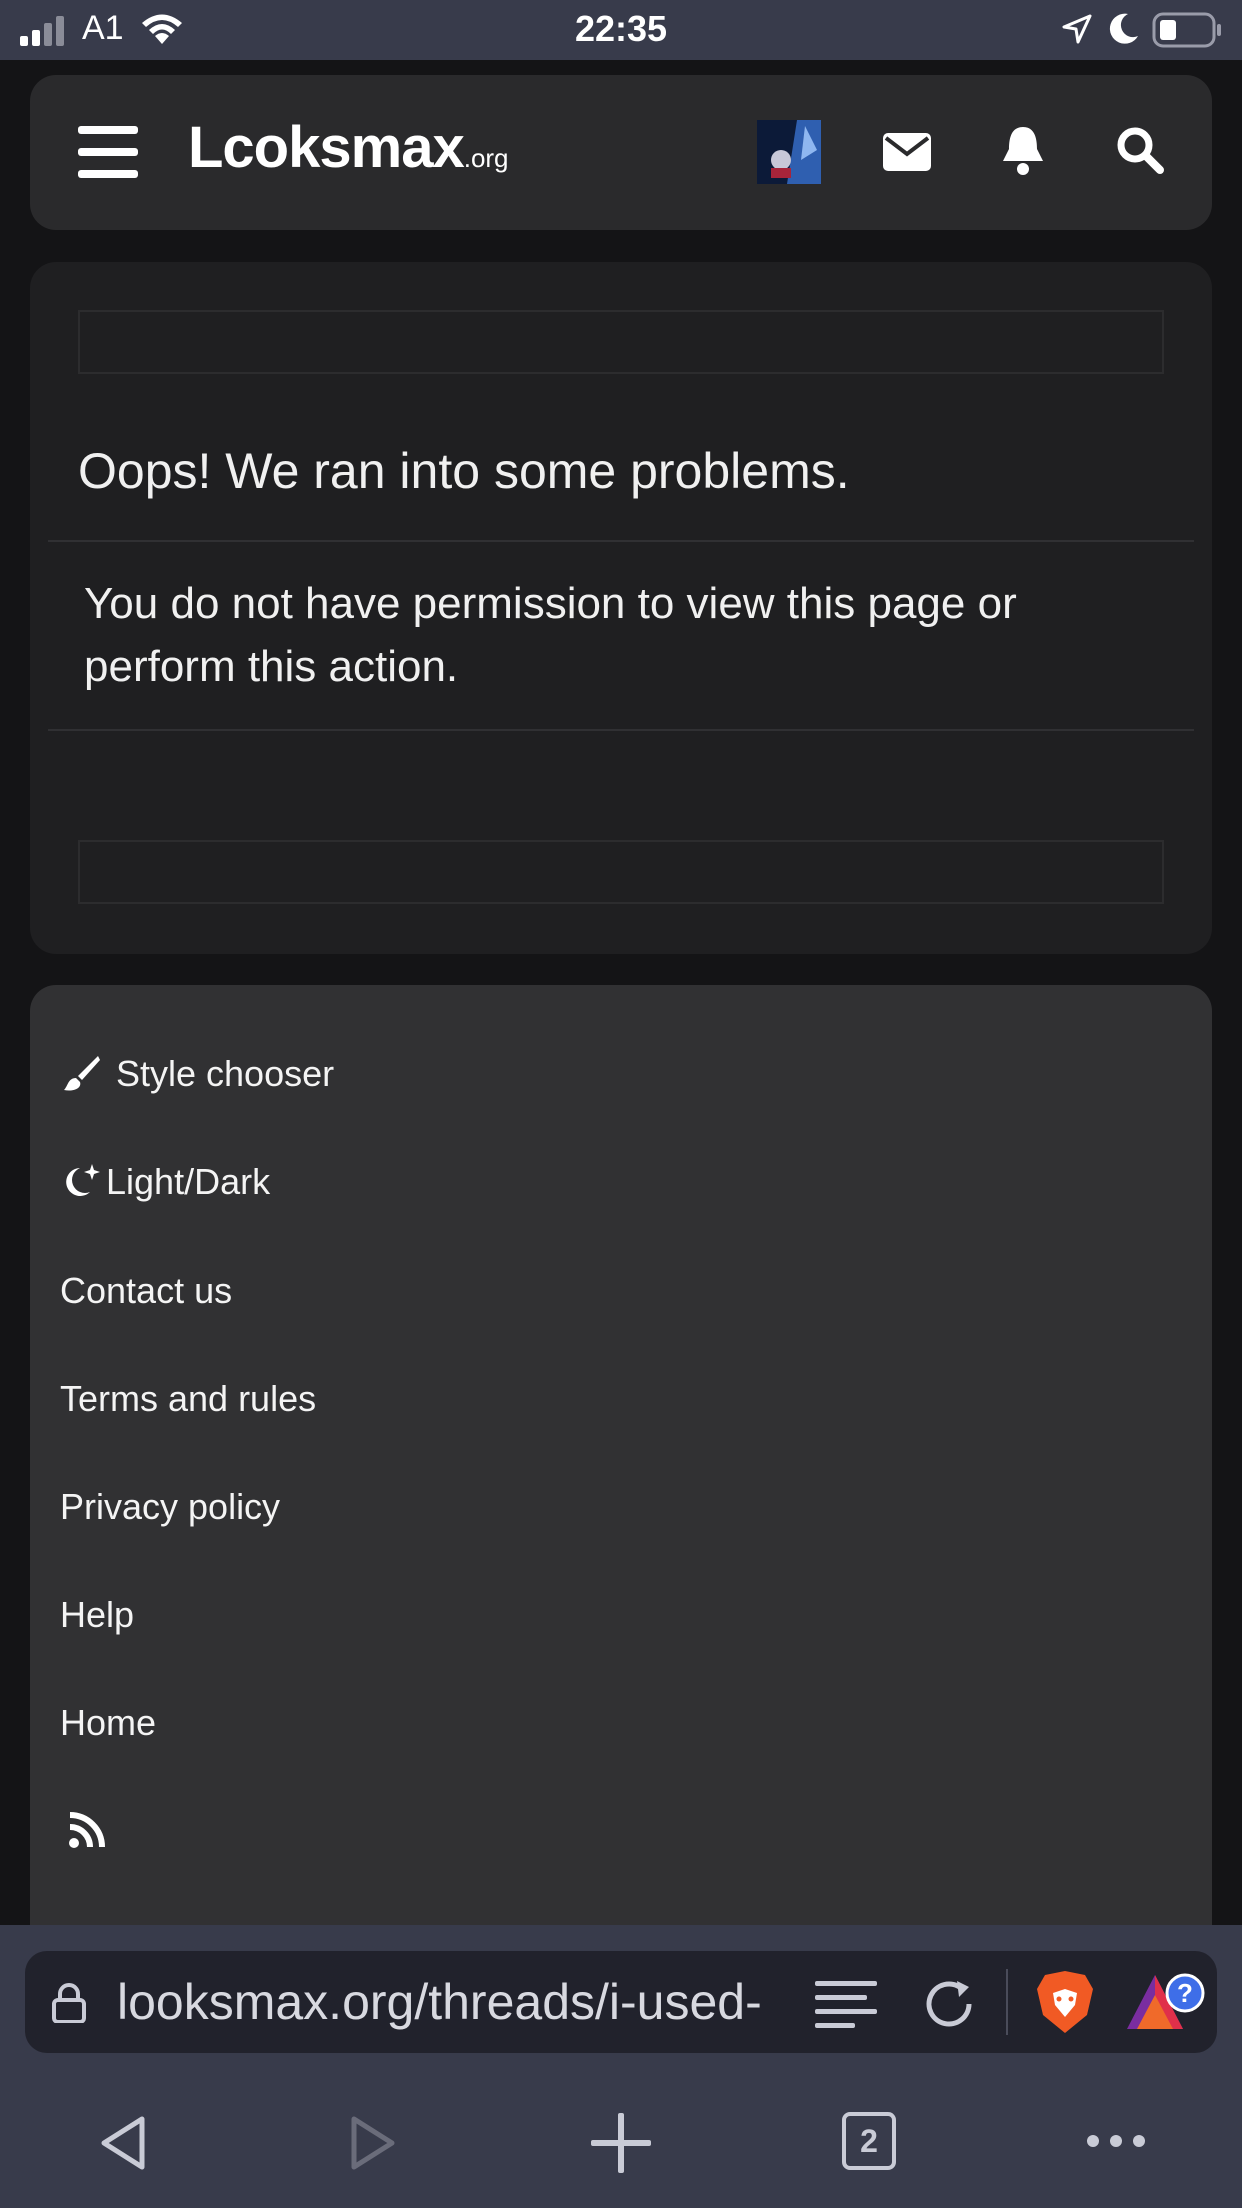 Image resolution: width=1242 pixels, height=2208 pixels. I want to click on clock: 22:35, so click(621, 28).